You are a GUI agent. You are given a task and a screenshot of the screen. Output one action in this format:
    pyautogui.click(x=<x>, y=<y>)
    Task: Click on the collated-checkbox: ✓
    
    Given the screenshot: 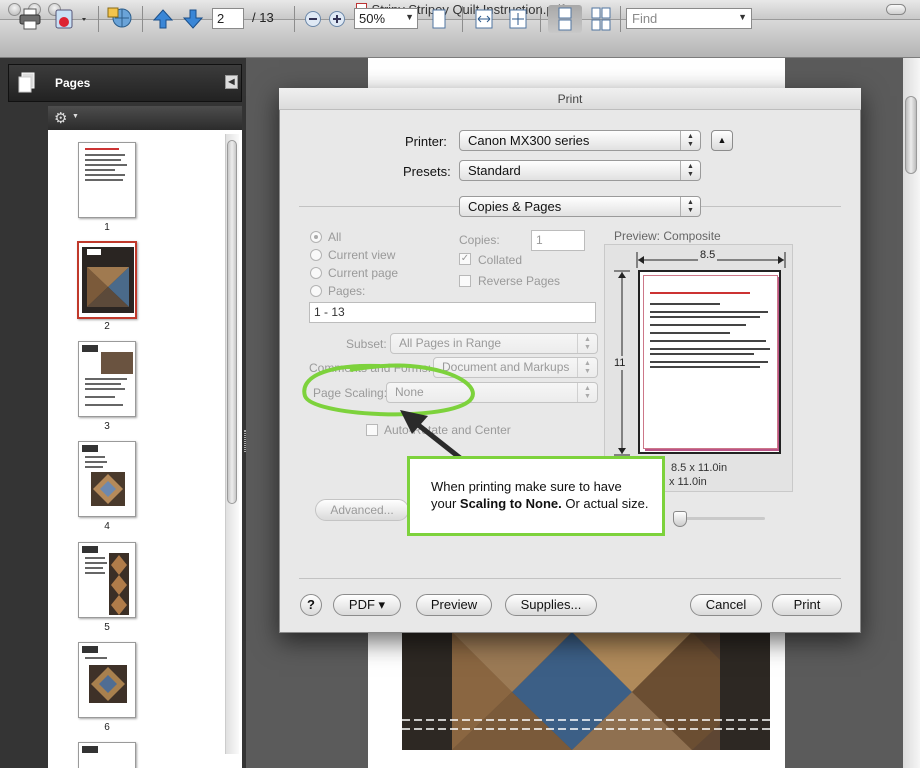 What is the action you would take?
    pyautogui.click(x=465, y=259)
    